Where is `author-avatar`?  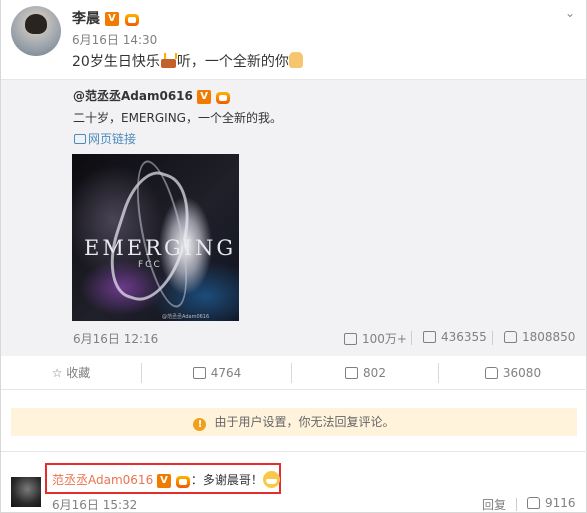
author-avatar is located at coordinates (36, 31).